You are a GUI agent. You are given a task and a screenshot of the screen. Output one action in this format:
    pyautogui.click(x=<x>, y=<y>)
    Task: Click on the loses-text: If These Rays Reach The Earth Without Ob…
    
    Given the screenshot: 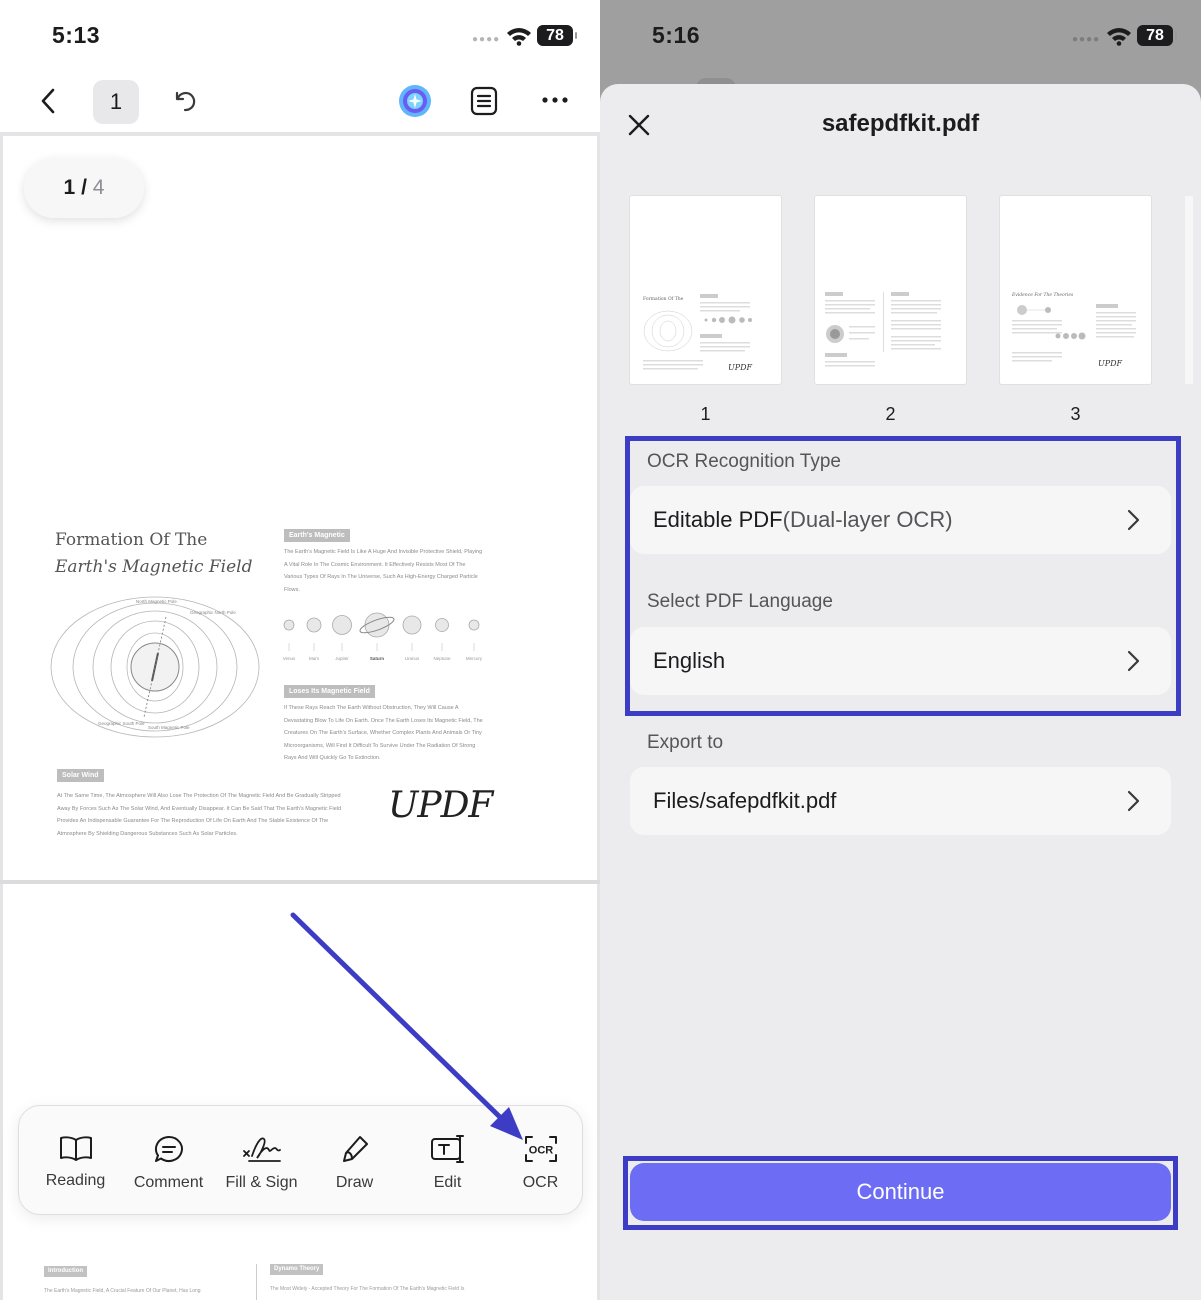 What is the action you would take?
    pyautogui.click(x=383, y=733)
    